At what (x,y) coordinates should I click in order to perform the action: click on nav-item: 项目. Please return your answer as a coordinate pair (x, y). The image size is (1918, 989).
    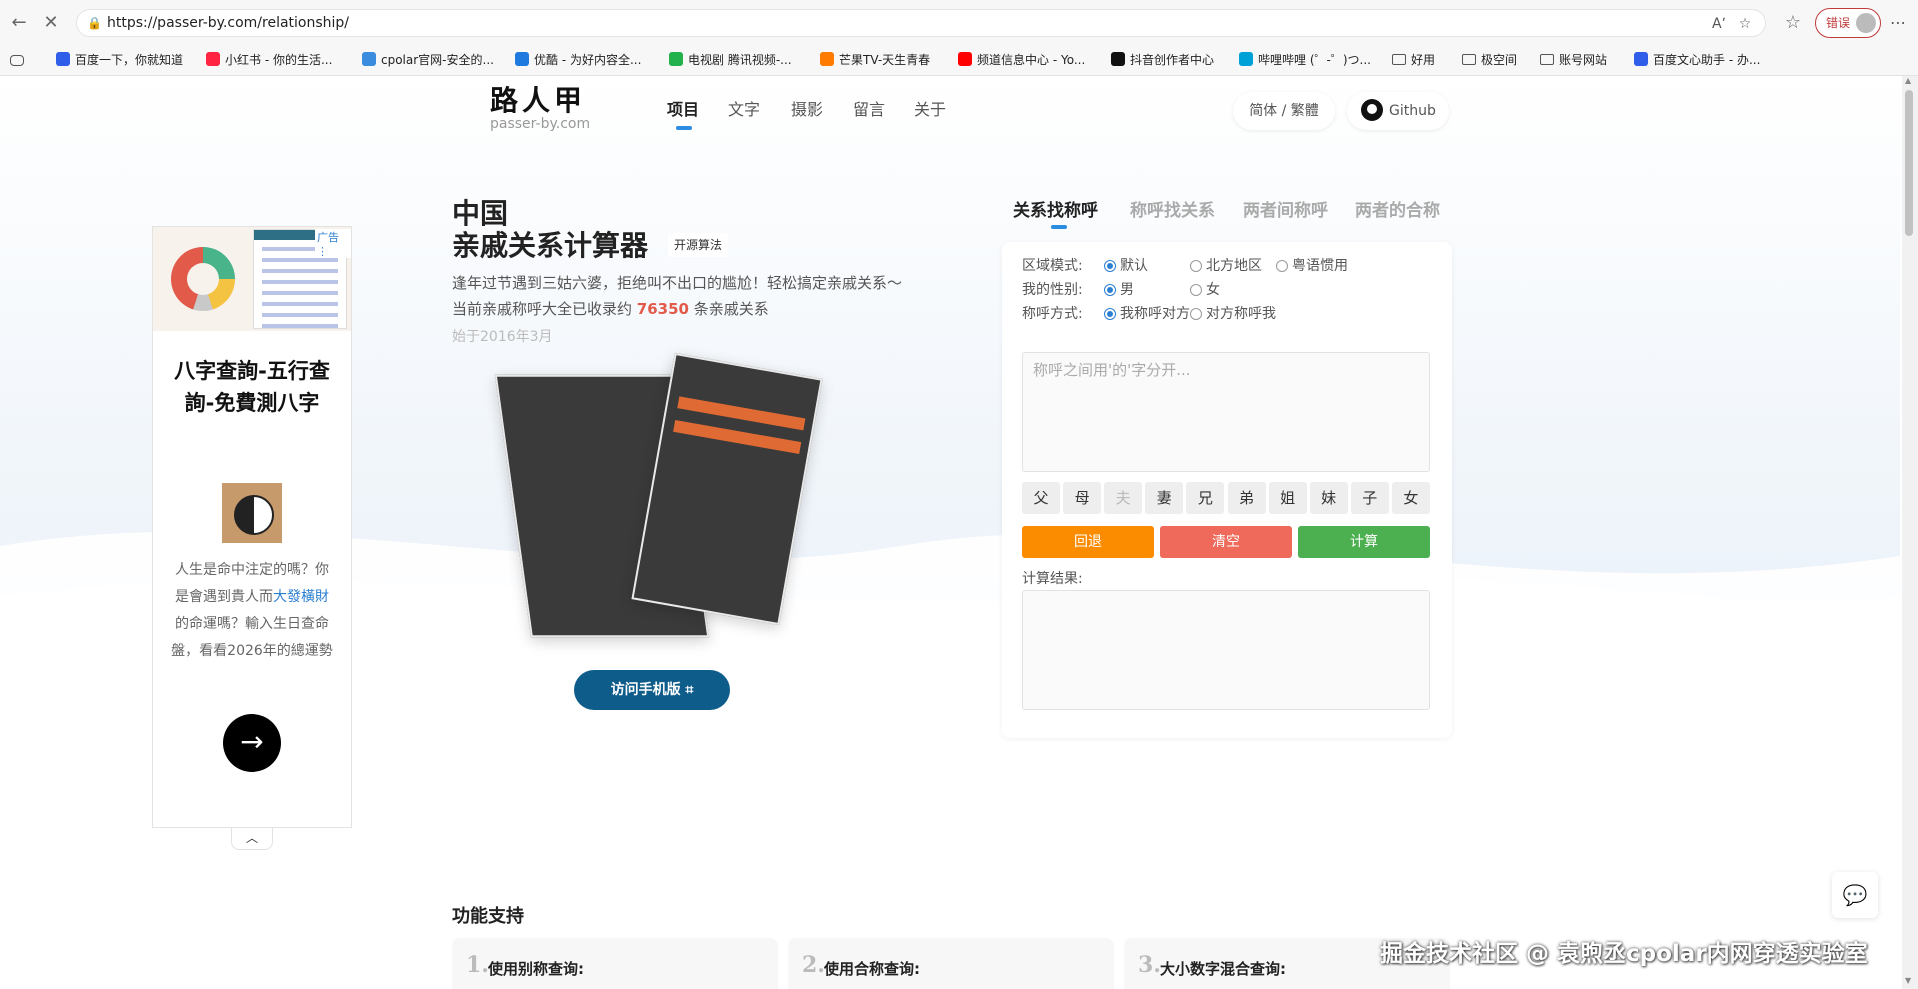
    Looking at the image, I should click on (683, 108).